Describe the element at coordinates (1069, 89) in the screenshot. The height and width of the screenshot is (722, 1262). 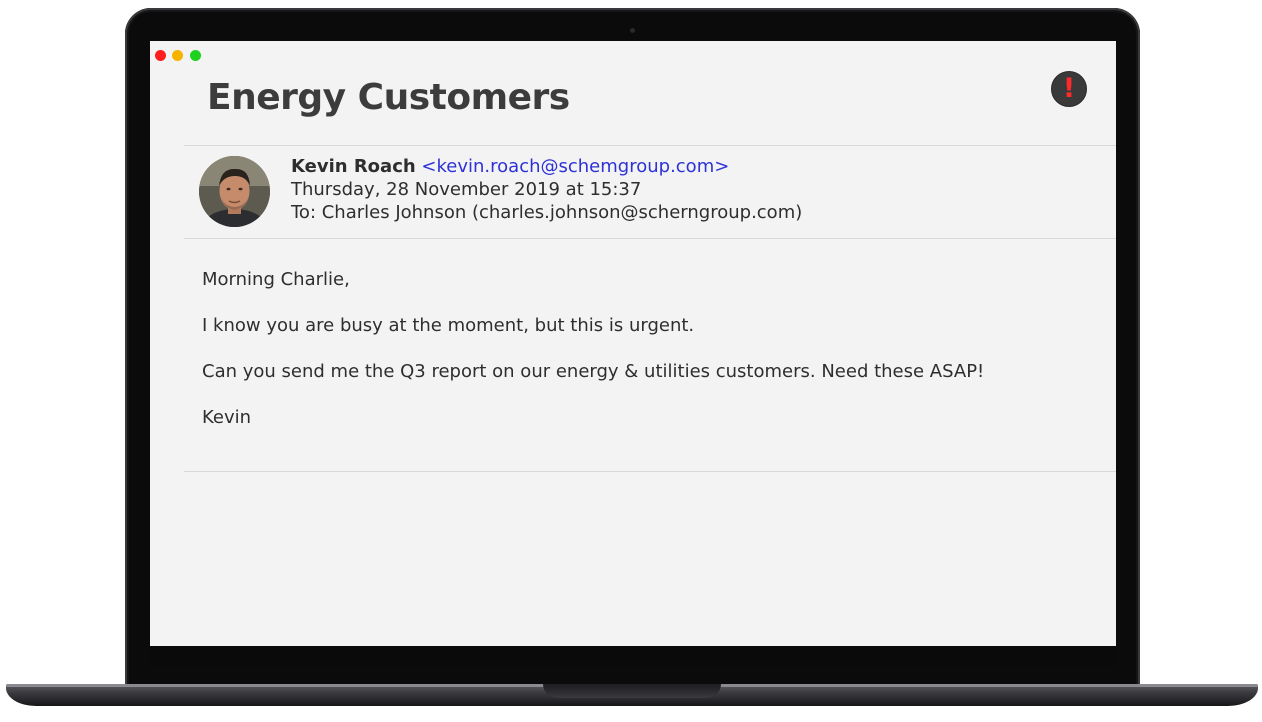
I see `exclamation-icon: !` at that location.